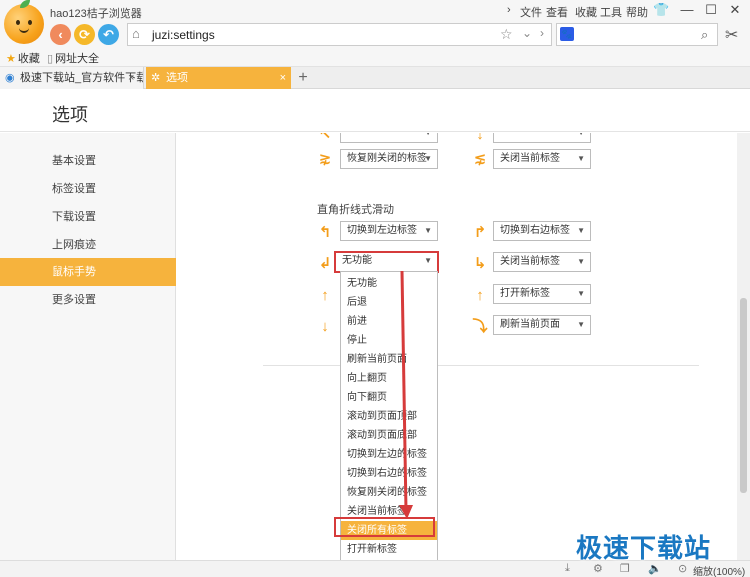  Describe the element at coordinates (542, 231) in the screenshot. I see `gesture-select-switch-right: 切换到右边标签 ▼` at that location.